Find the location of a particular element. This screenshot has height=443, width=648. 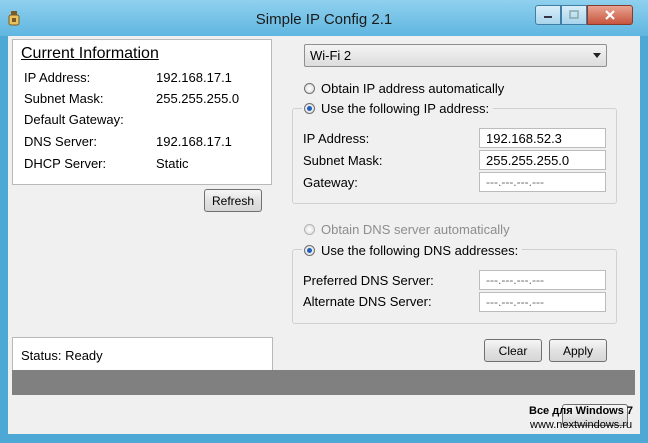

current-info-heading: Current Information is located at coordinates (90, 53).